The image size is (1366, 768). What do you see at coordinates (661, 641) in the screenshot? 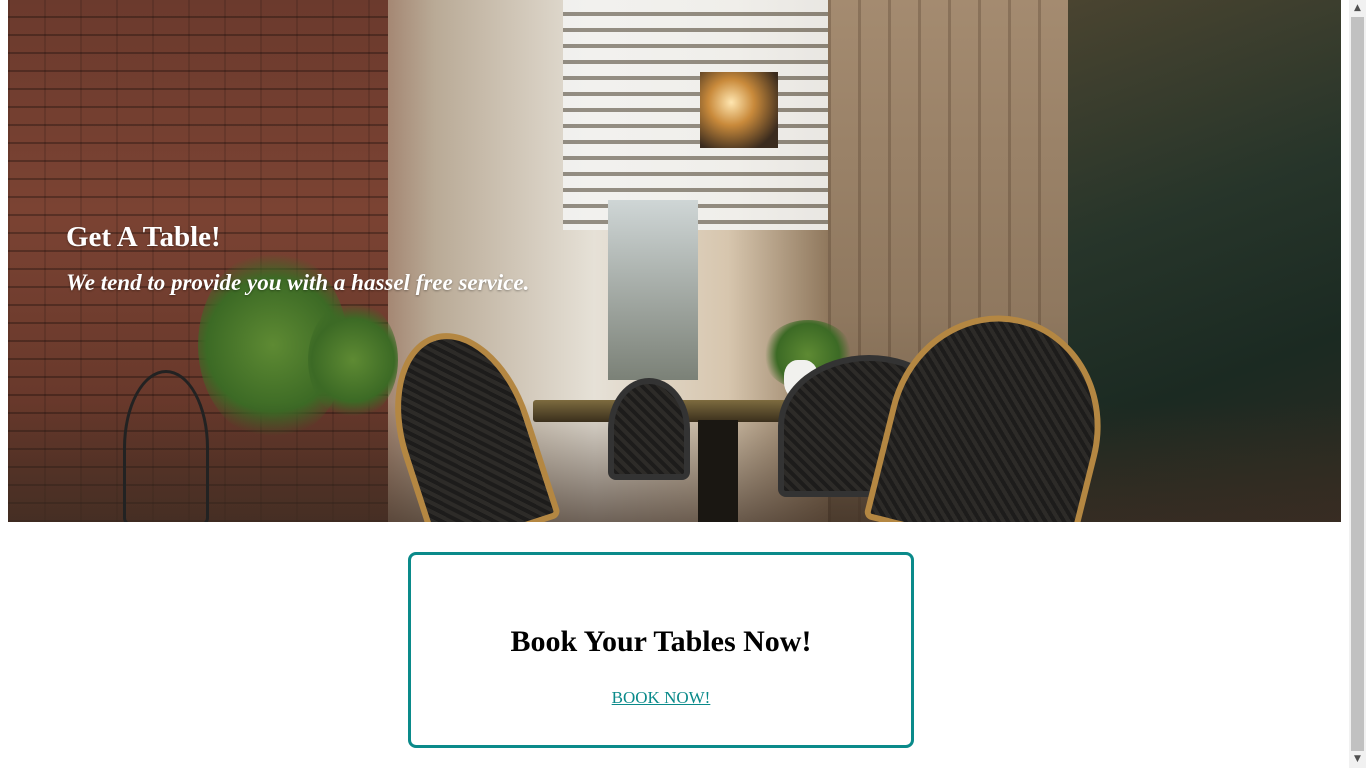
I see `booking-title: Book Your Tables Now!` at bounding box center [661, 641].